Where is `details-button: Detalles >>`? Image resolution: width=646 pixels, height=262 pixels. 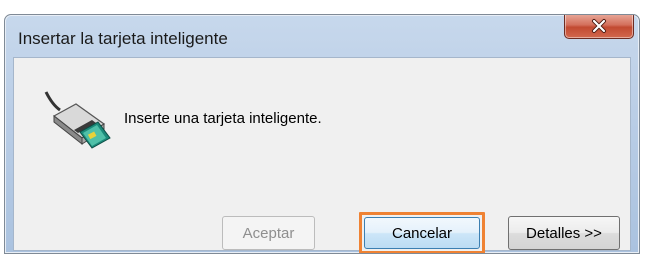 details-button: Detalles >> is located at coordinates (564, 233).